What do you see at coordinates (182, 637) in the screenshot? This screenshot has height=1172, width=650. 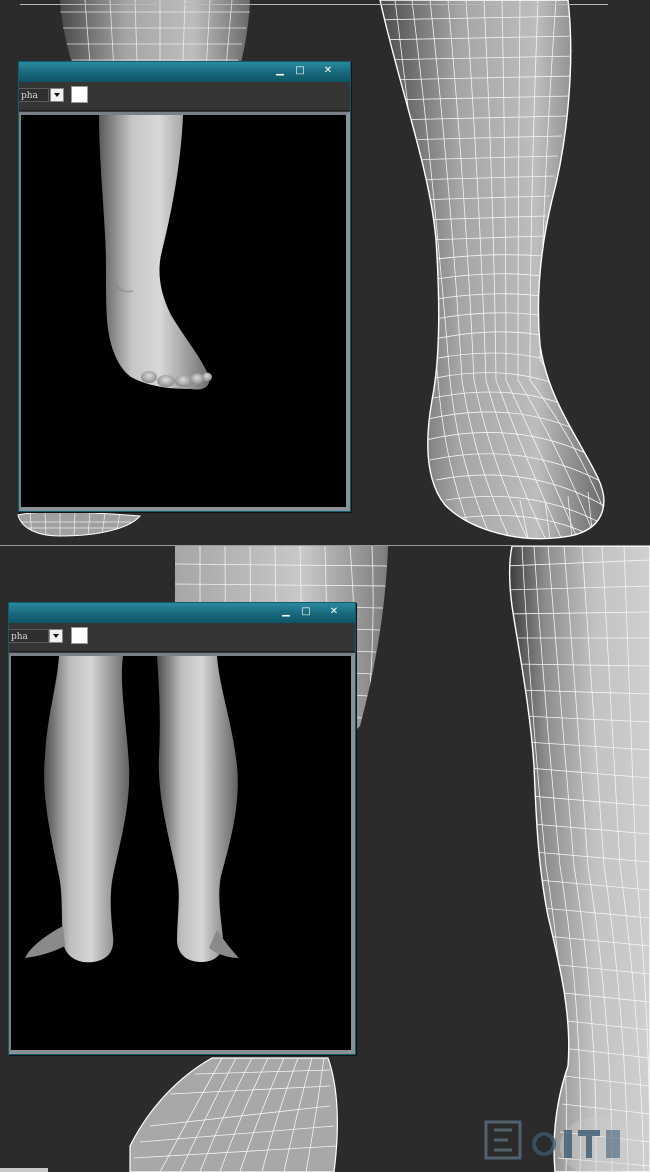 I see `bottom-render-window-toolbar: pha` at bounding box center [182, 637].